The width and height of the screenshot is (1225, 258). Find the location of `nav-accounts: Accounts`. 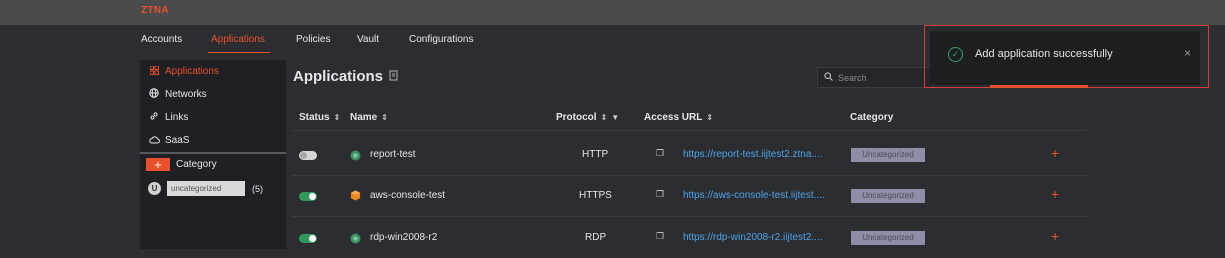

nav-accounts: Accounts is located at coordinates (161, 39).